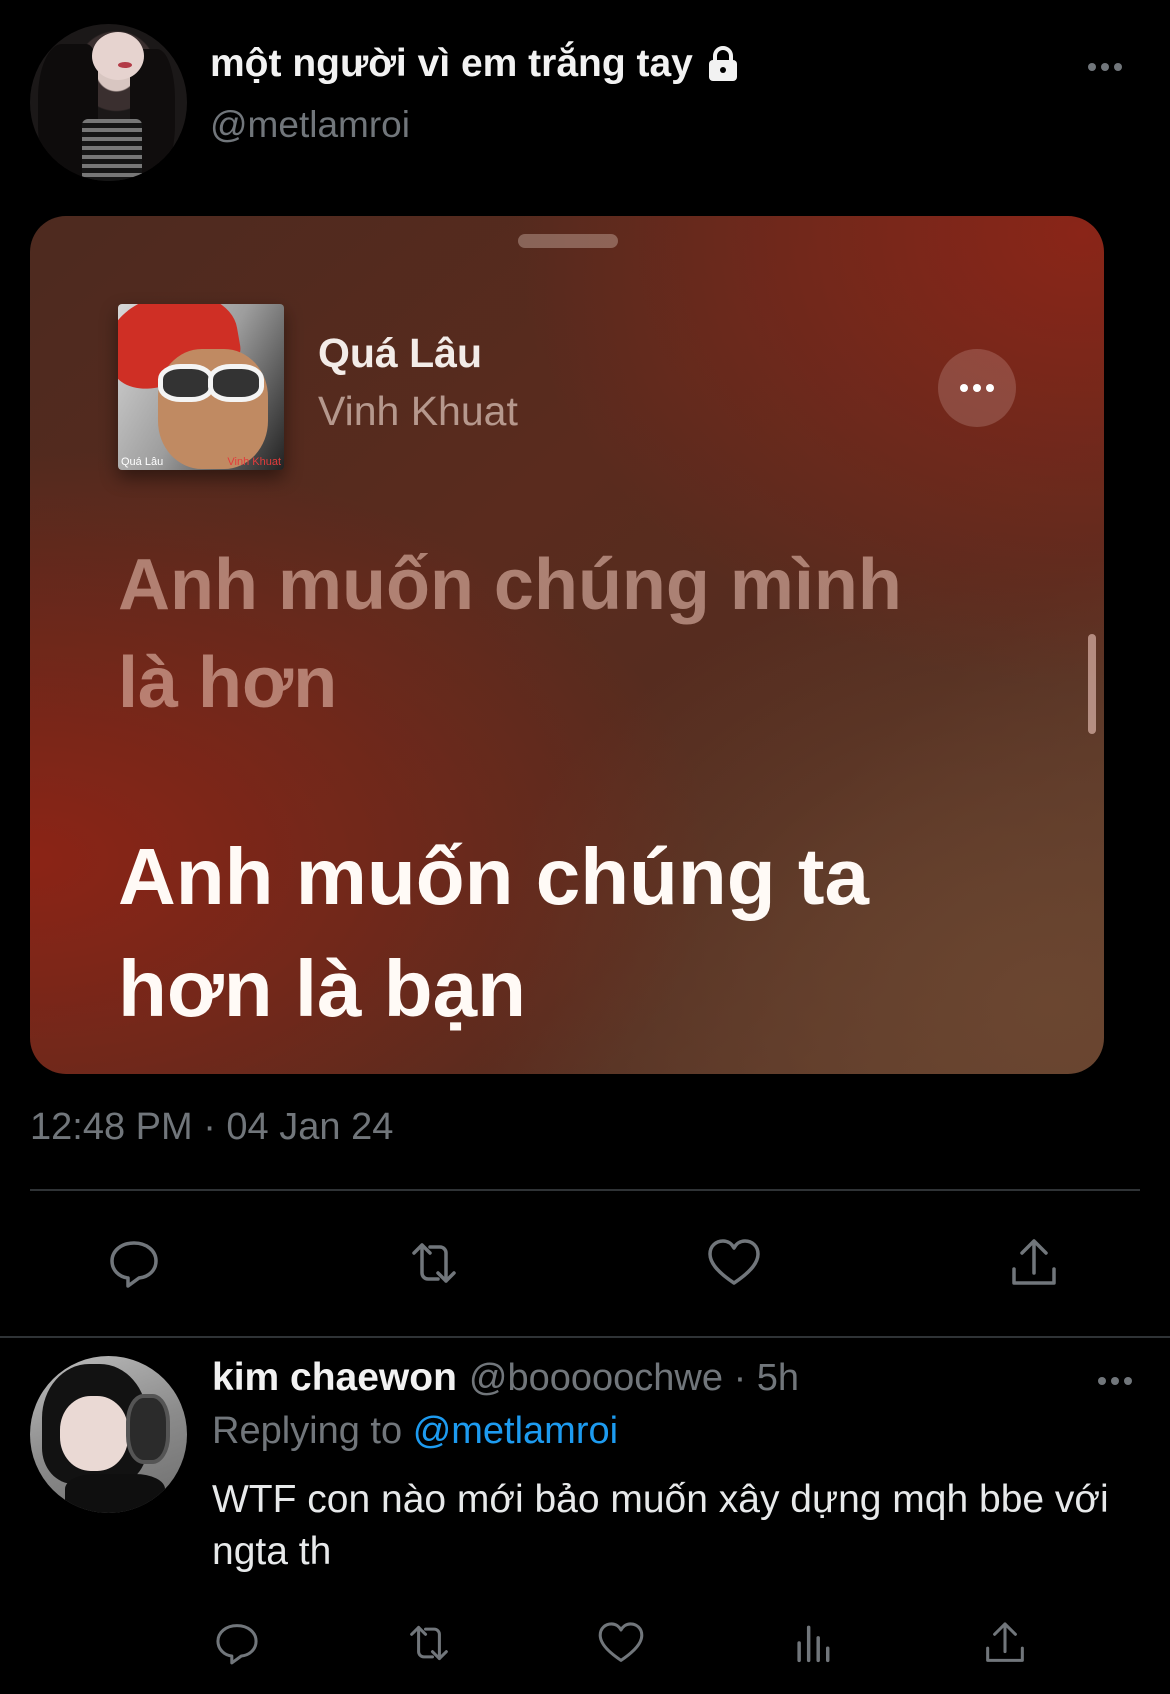 Image resolution: width=1170 pixels, height=1694 pixels. Describe the element at coordinates (108, 102) in the screenshot. I see `author-avatar` at that location.